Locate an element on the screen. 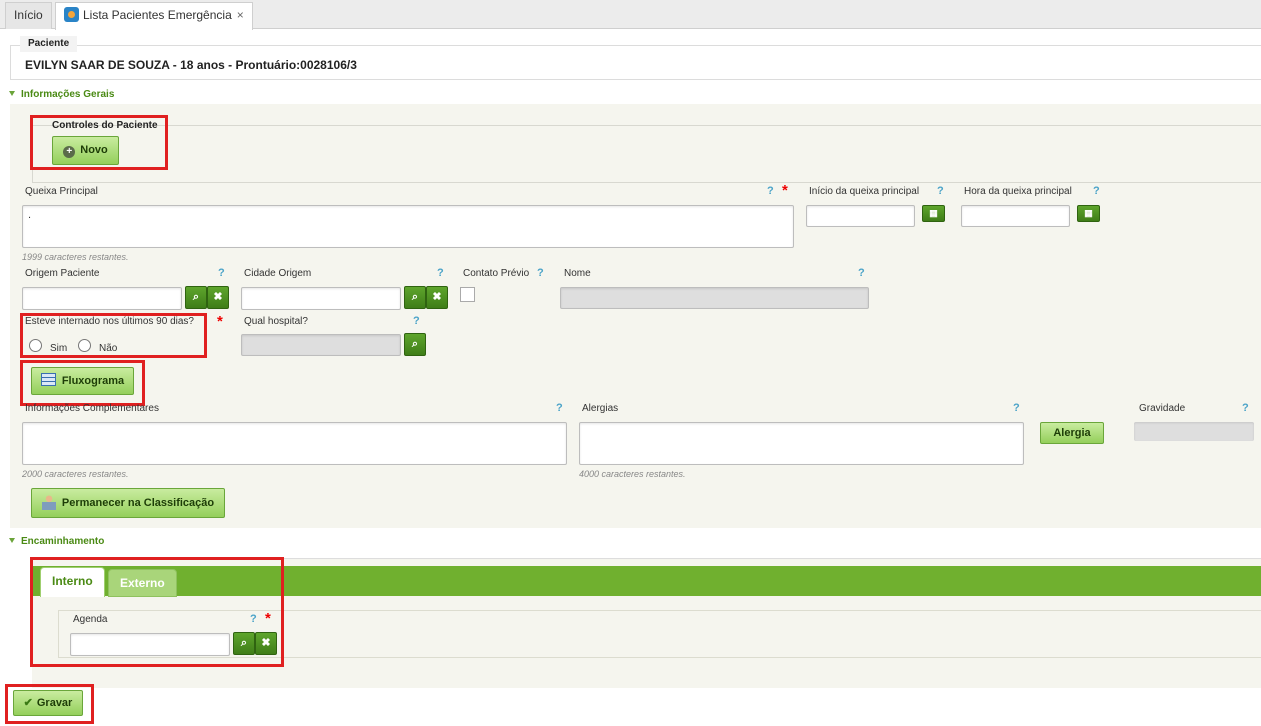  origin-city-help-icon: ? is located at coordinates (440, 273).